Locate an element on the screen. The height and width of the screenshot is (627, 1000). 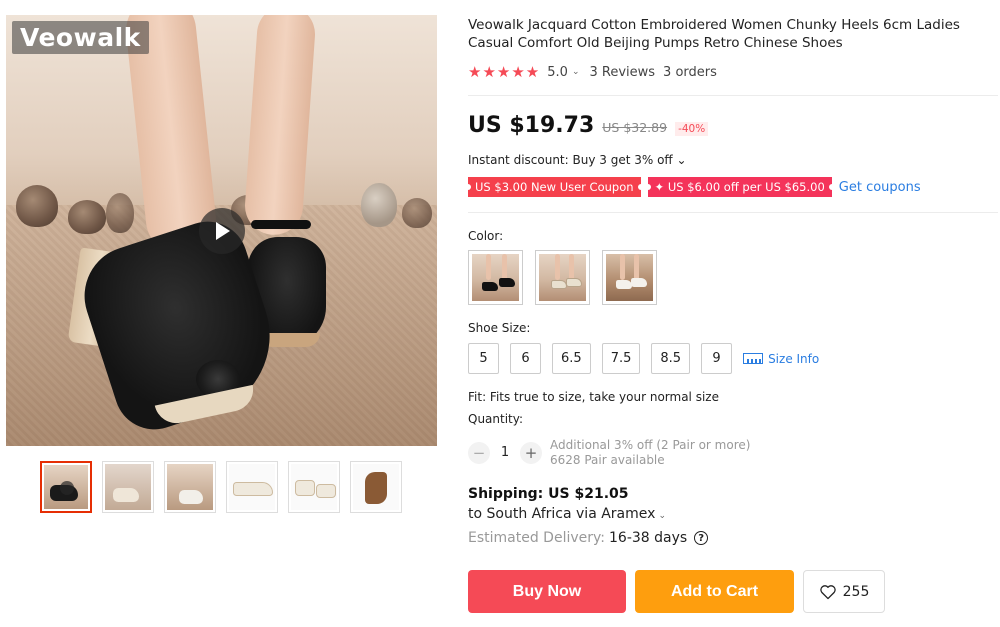
original-price: US $32.89 is located at coordinates (635, 127).